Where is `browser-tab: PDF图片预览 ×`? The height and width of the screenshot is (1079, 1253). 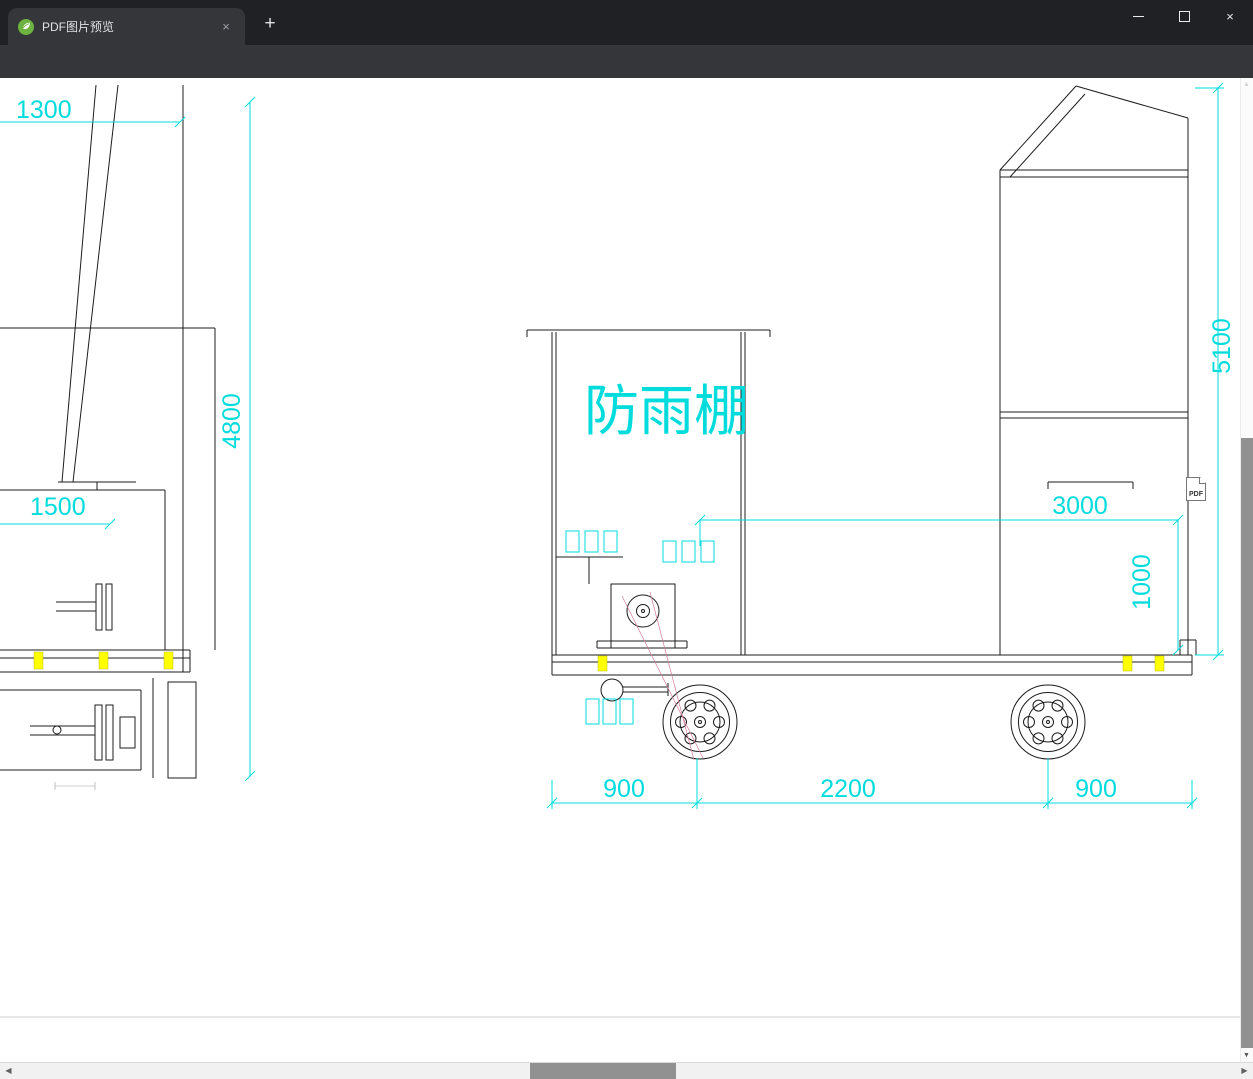
browser-tab: PDF图片预览 × is located at coordinates (126, 26).